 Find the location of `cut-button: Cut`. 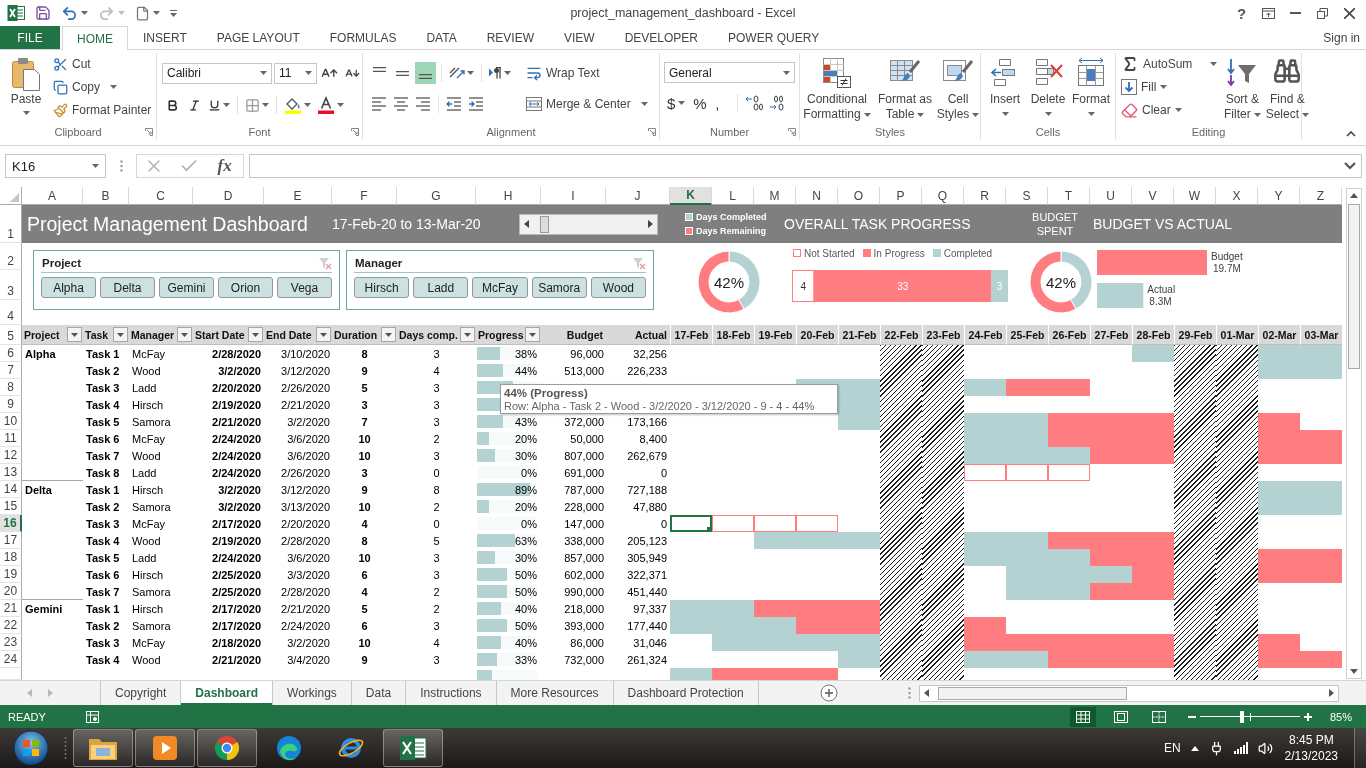

cut-button: Cut is located at coordinates (102, 64).